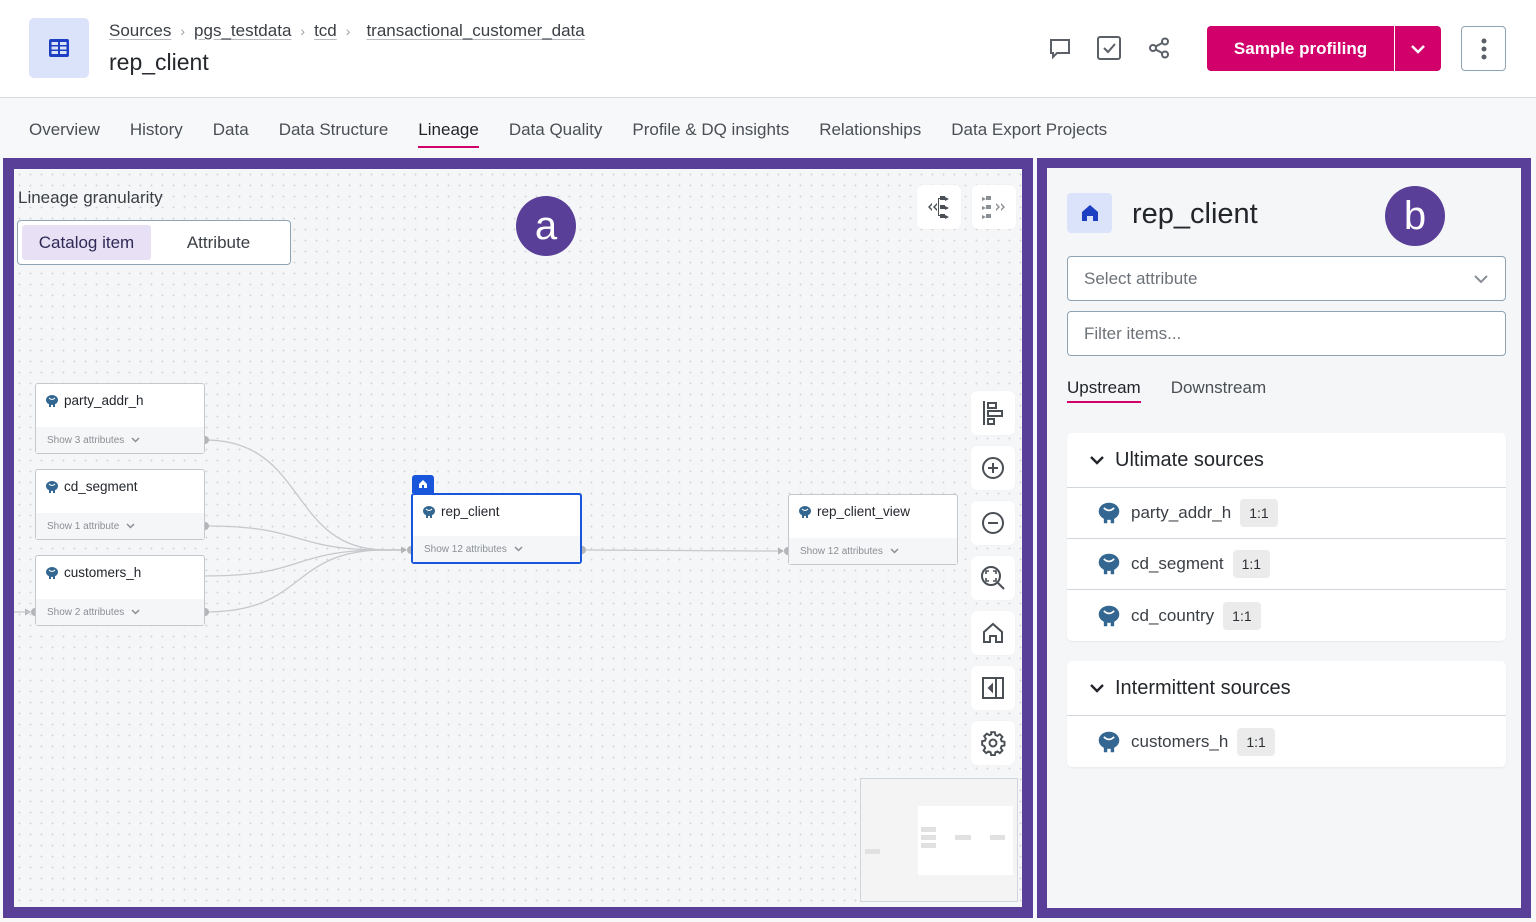 The height and width of the screenshot is (922, 1536). I want to click on filter-items-input, so click(1286, 333).